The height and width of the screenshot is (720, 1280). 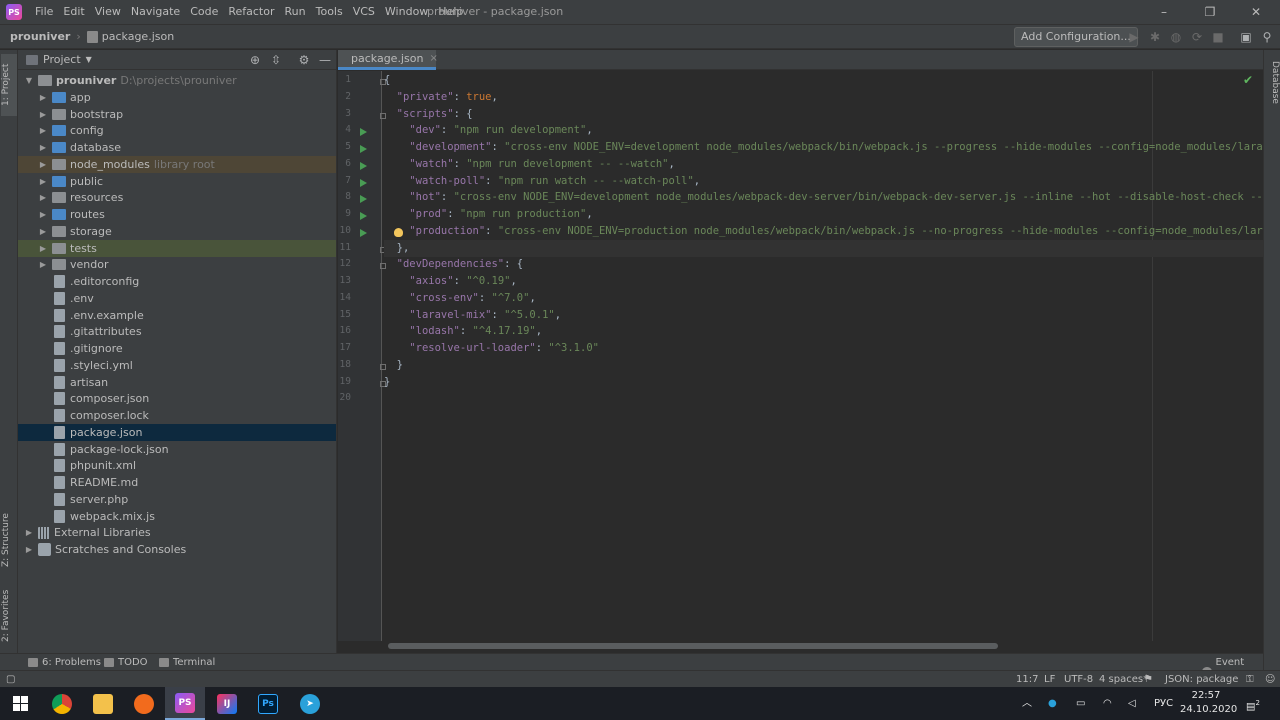 What do you see at coordinates (388, 60) in the screenshot?
I see `tab-package-json: package.json ×` at bounding box center [388, 60].